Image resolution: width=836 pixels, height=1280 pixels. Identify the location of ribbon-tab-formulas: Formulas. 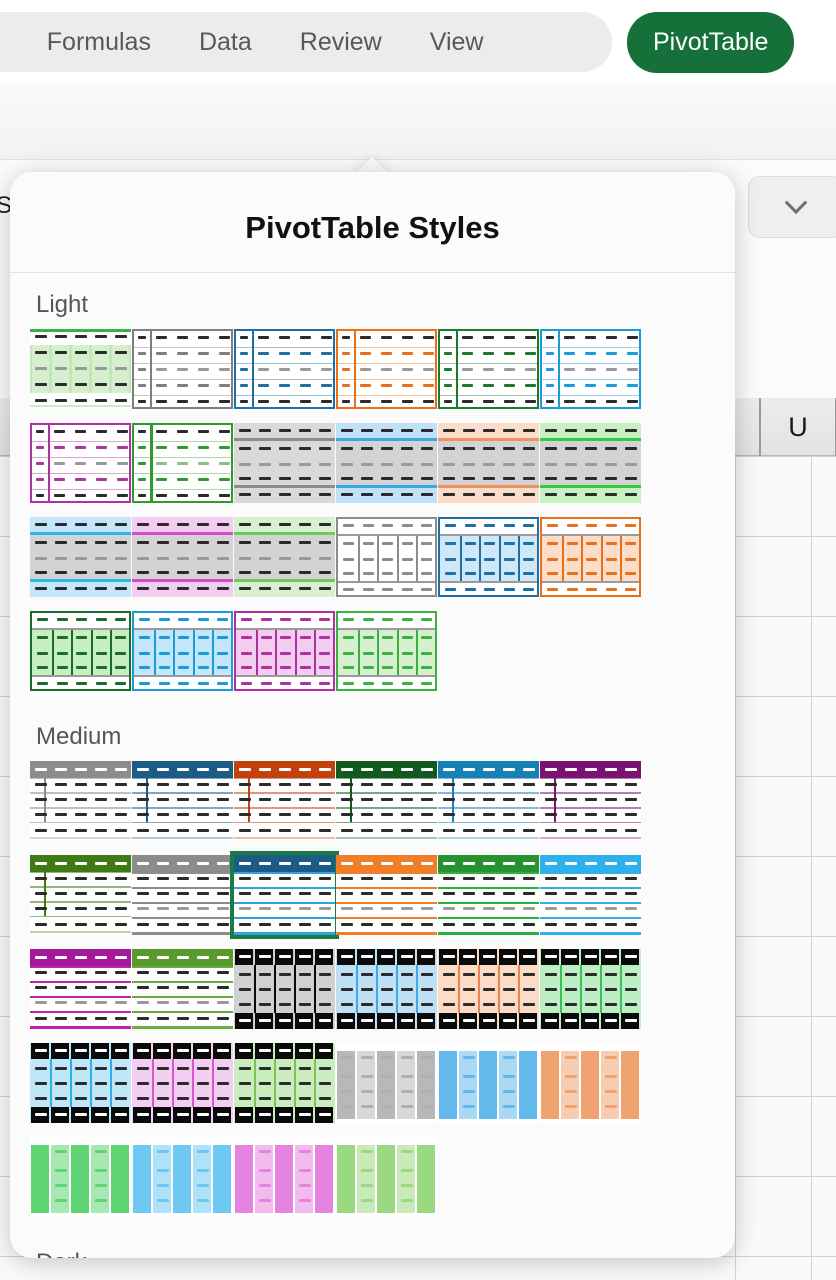
(99, 42).